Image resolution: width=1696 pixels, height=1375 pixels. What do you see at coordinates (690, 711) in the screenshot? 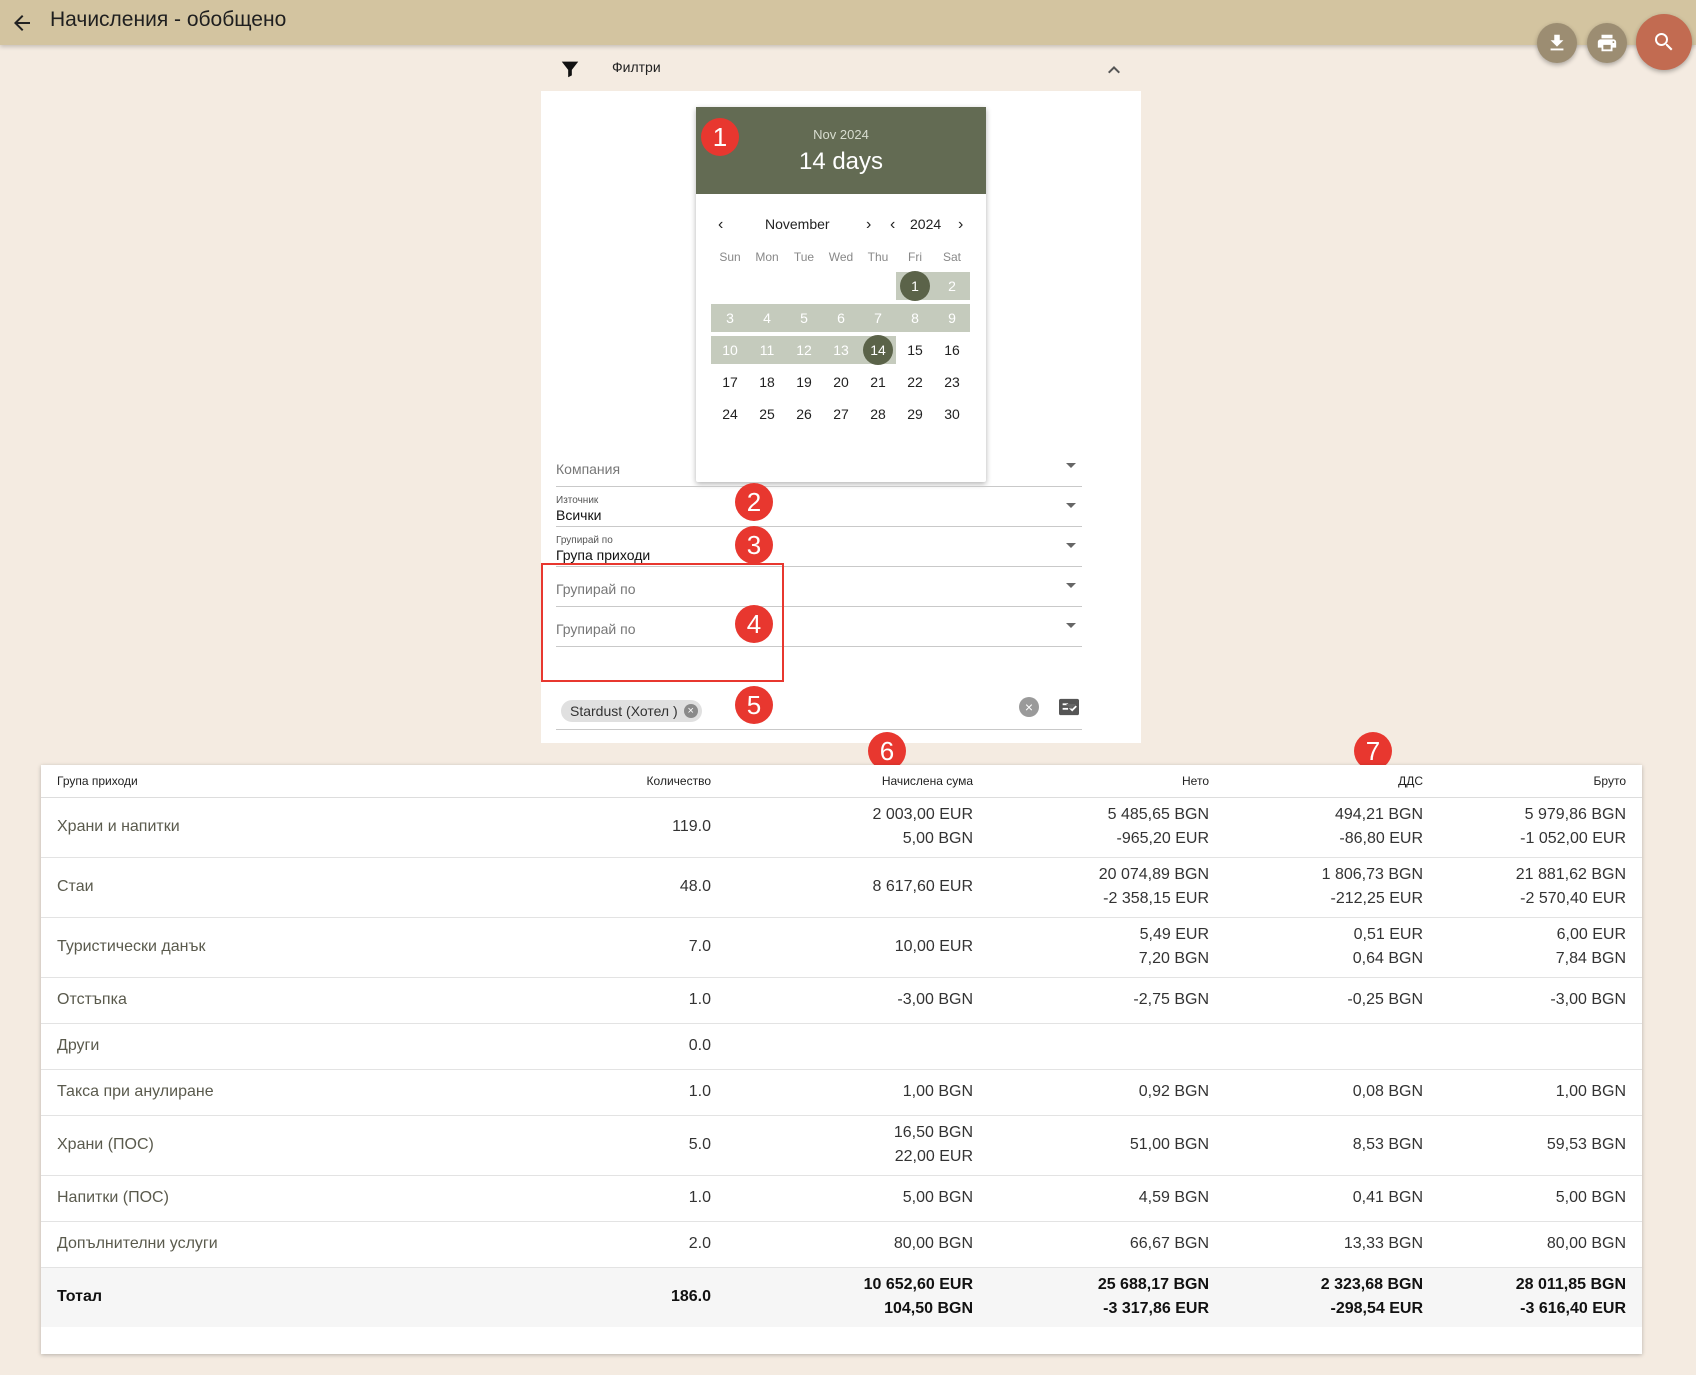
I see `chip-remove-icon: ×` at bounding box center [690, 711].